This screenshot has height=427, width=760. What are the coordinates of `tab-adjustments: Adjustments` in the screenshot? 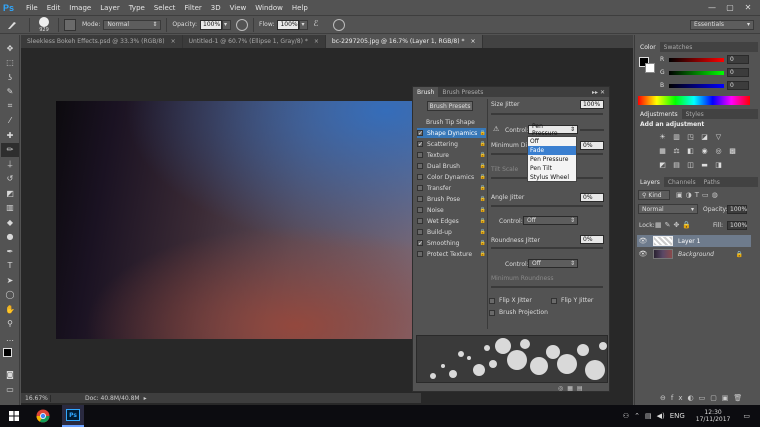 It's located at (659, 114).